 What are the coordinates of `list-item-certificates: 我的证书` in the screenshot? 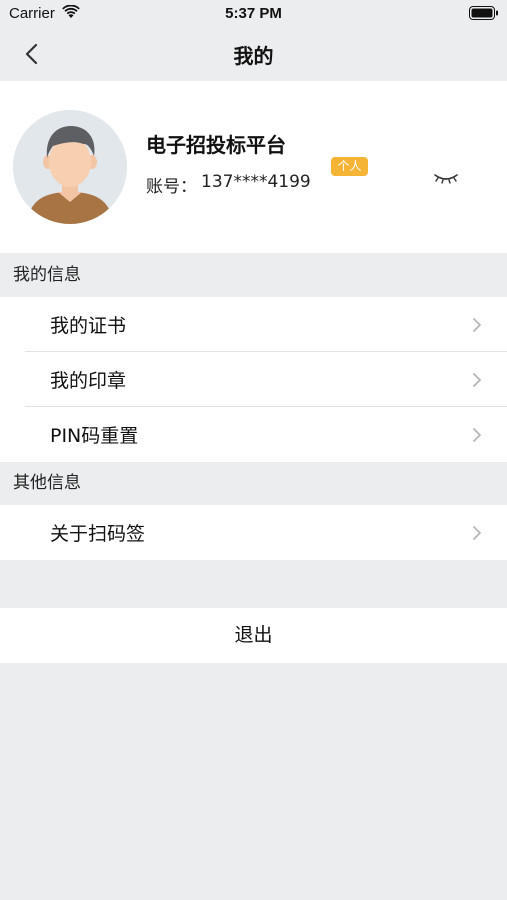 It's located at (253, 324).